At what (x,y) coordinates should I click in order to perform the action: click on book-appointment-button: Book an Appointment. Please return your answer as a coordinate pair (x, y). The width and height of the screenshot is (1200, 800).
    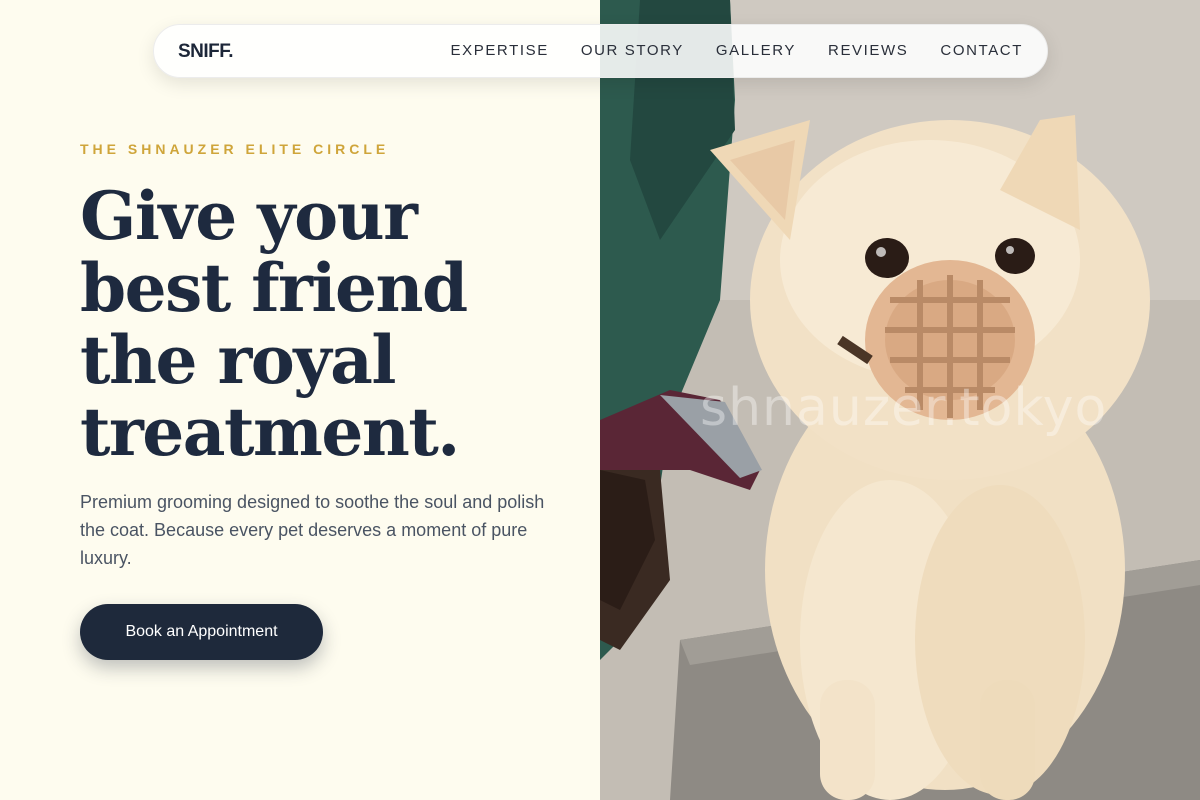
    Looking at the image, I should click on (201, 632).